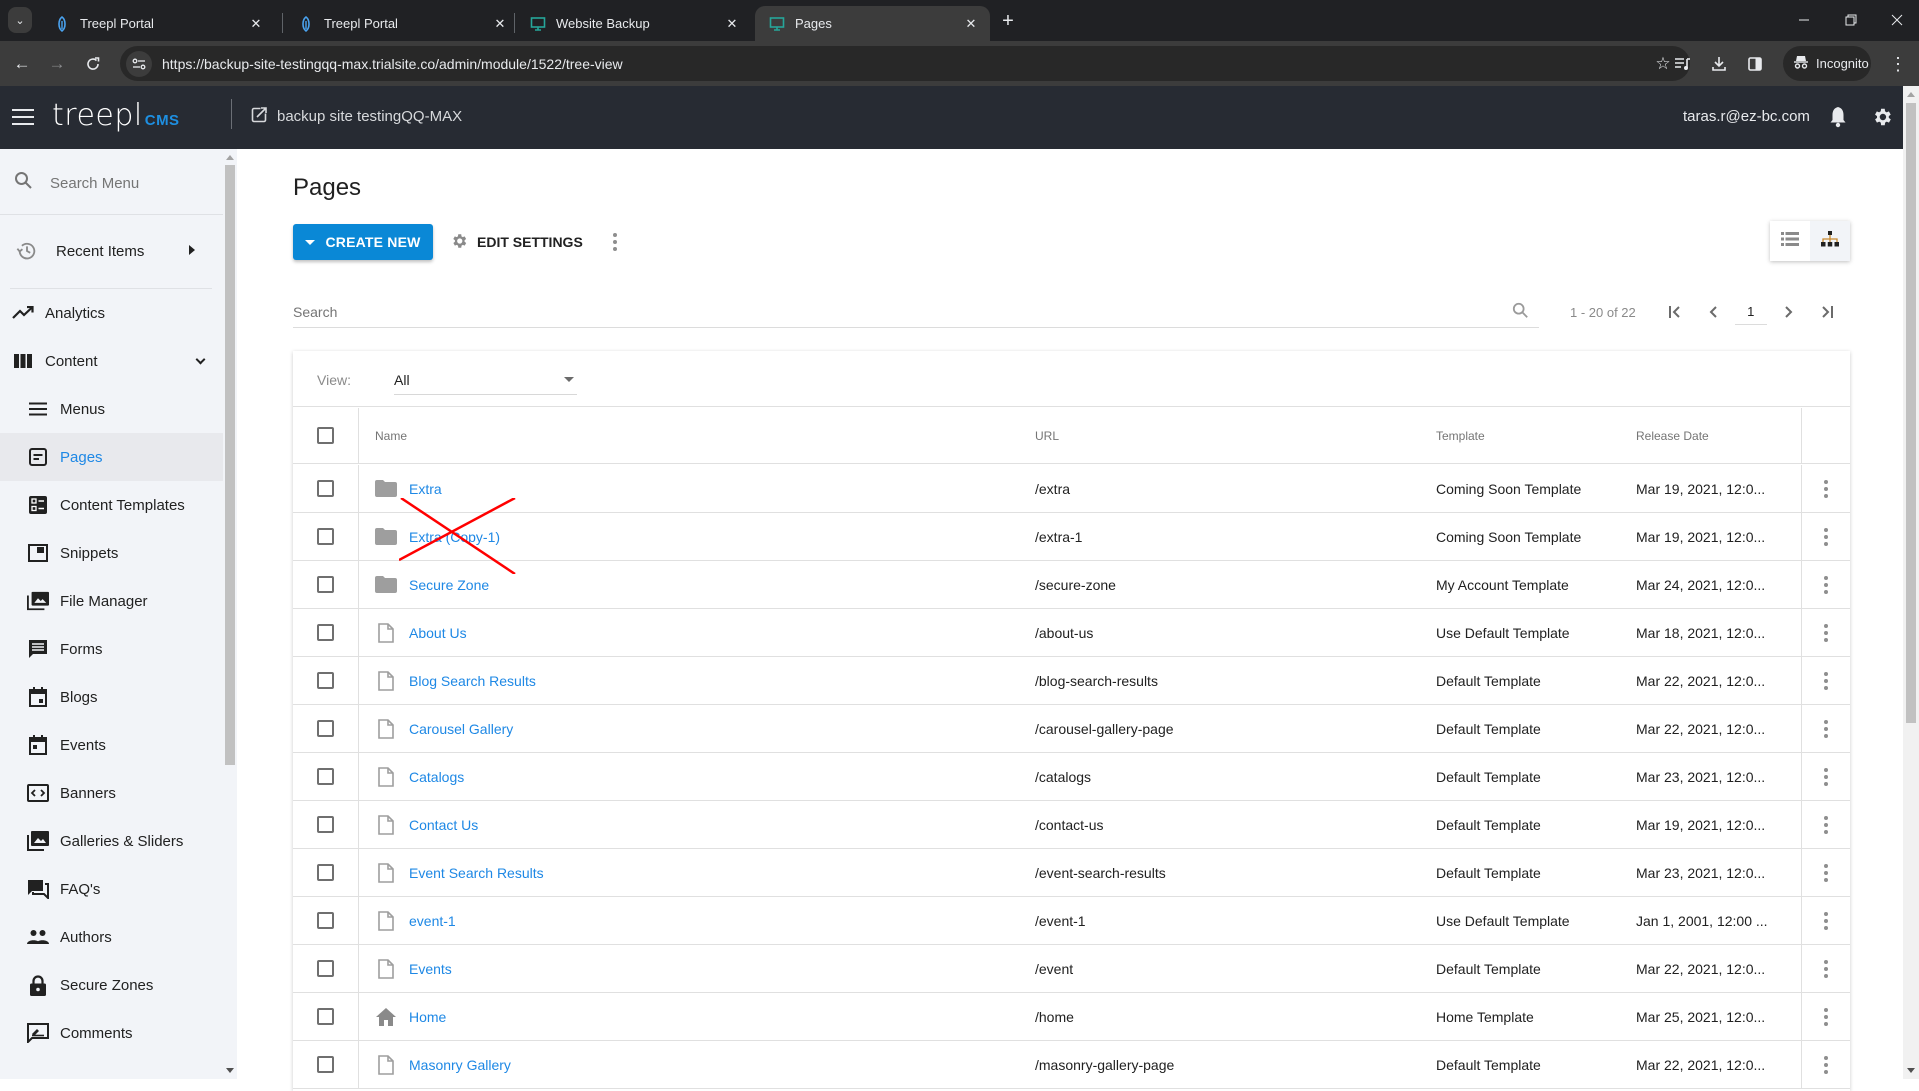 This screenshot has width=1919, height=1091. What do you see at coordinates (1713, 312) in the screenshot?
I see `prev-page-button` at bounding box center [1713, 312].